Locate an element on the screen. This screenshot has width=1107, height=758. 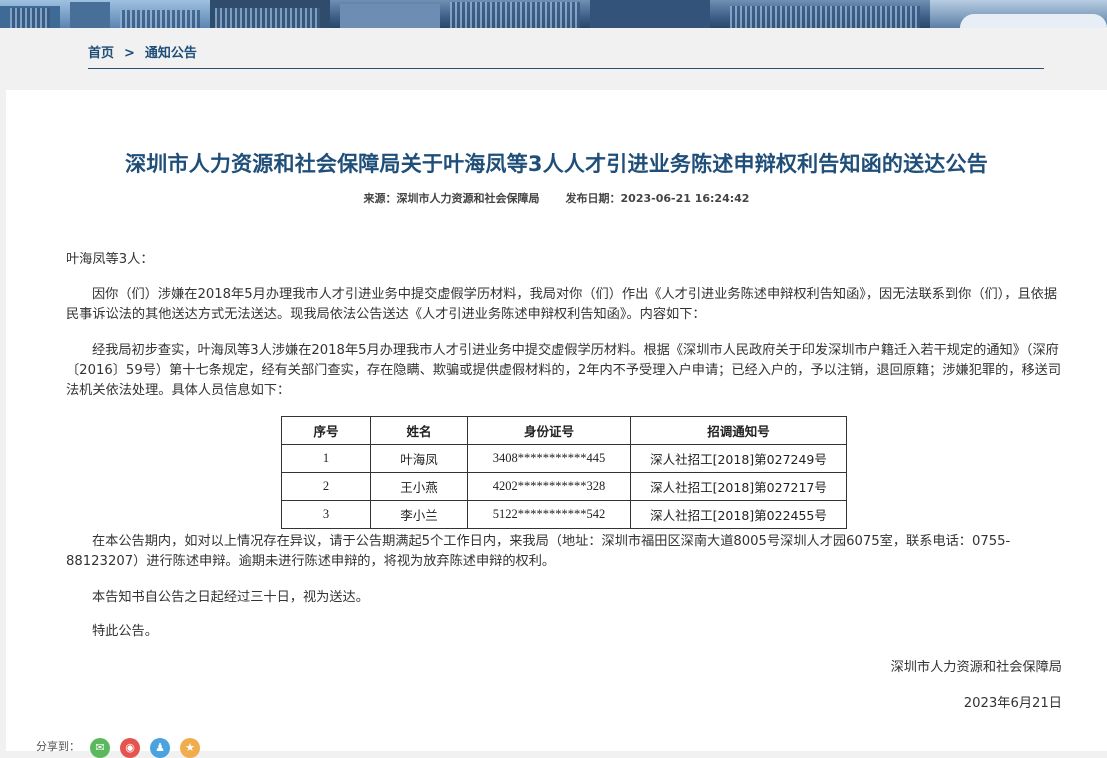
cell-name: 李小兰 is located at coordinates (419, 514).